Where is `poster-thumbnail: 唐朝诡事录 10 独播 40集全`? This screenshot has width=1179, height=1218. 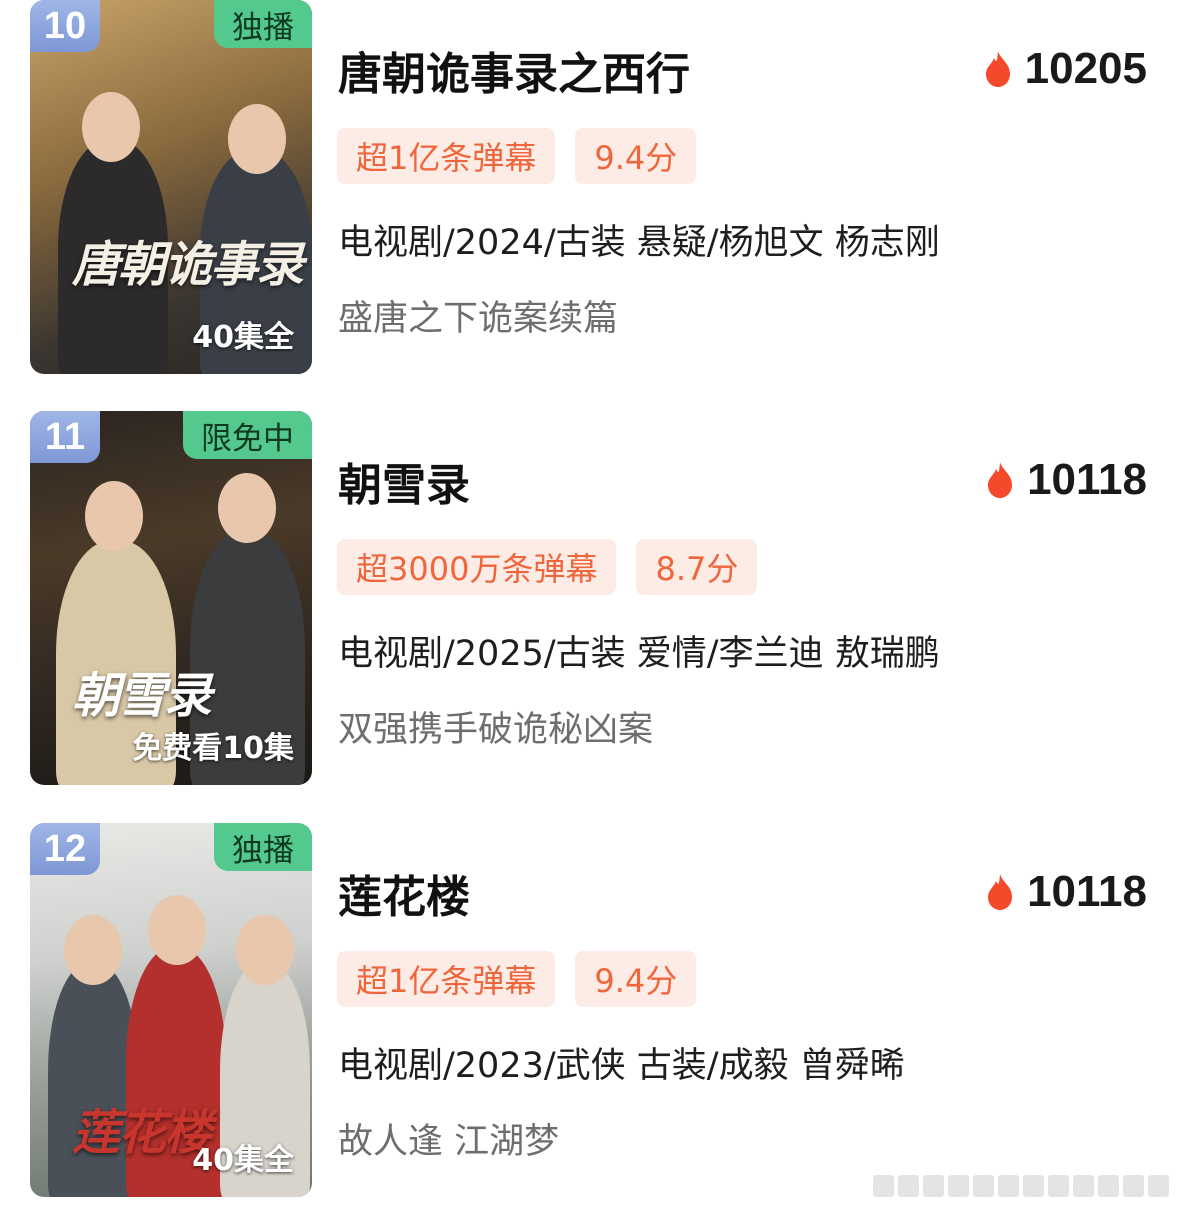
poster-thumbnail: 唐朝诡事录 10 独播 40集全 is located at coordinates (171, 187).